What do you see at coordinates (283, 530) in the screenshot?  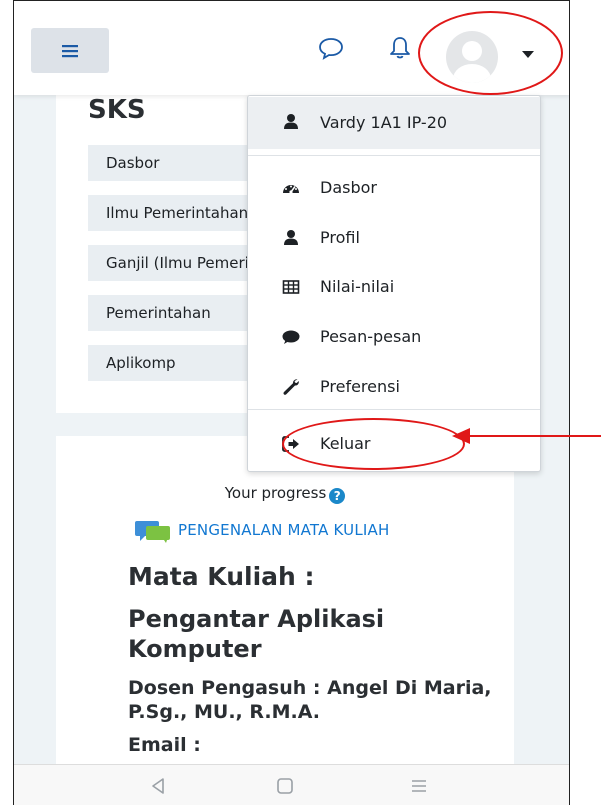 I see `section-link-pengenalan: PENGENALAN MATA KULIAH` at bounding box center [283, 530].